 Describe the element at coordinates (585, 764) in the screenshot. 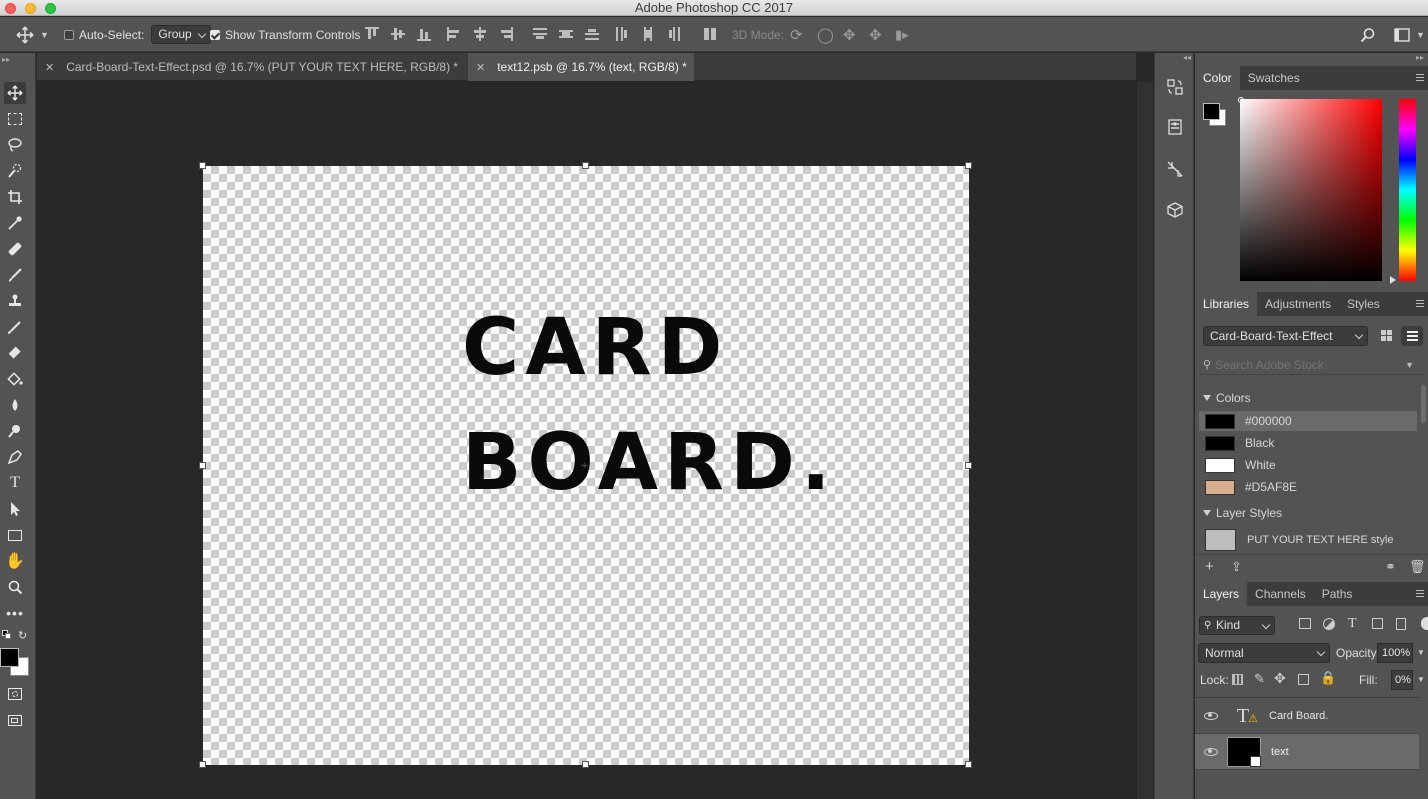

I see `transform-handle-bottom` at that location.